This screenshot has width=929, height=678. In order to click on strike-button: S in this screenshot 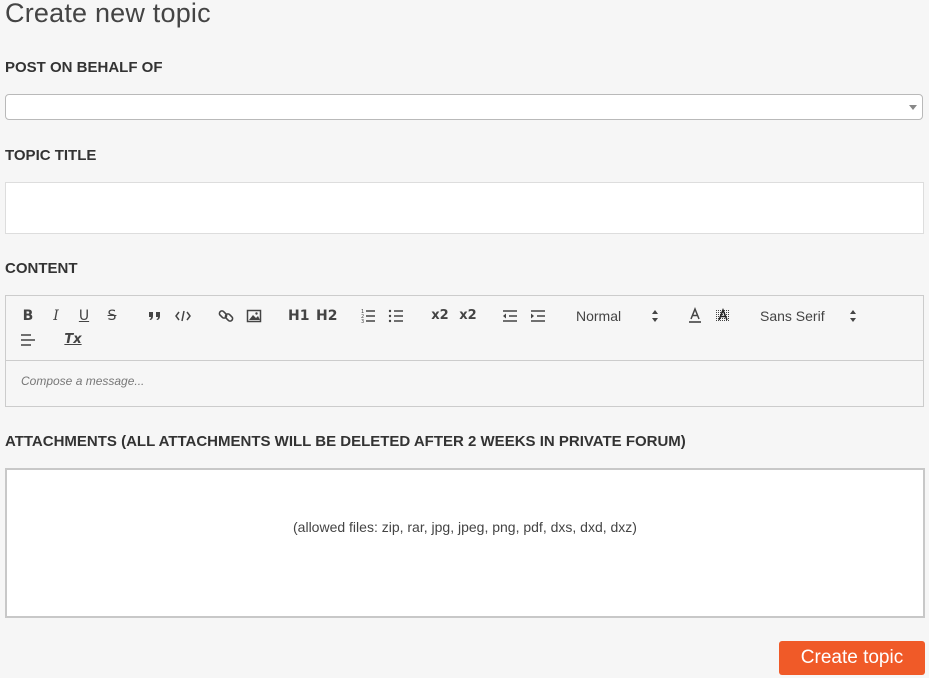, I will do `click(112, 316)`.